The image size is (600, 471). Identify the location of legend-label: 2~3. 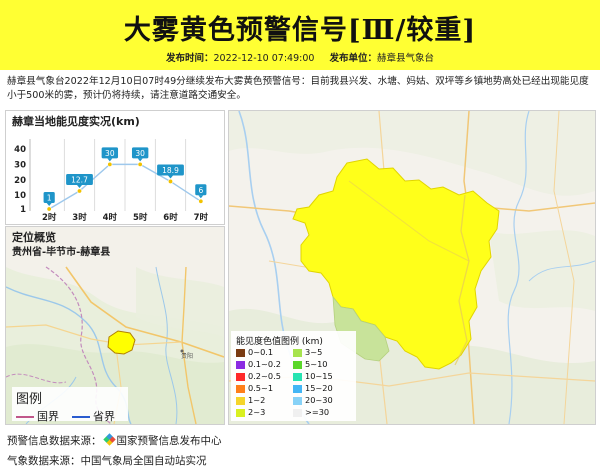
(257, 412).